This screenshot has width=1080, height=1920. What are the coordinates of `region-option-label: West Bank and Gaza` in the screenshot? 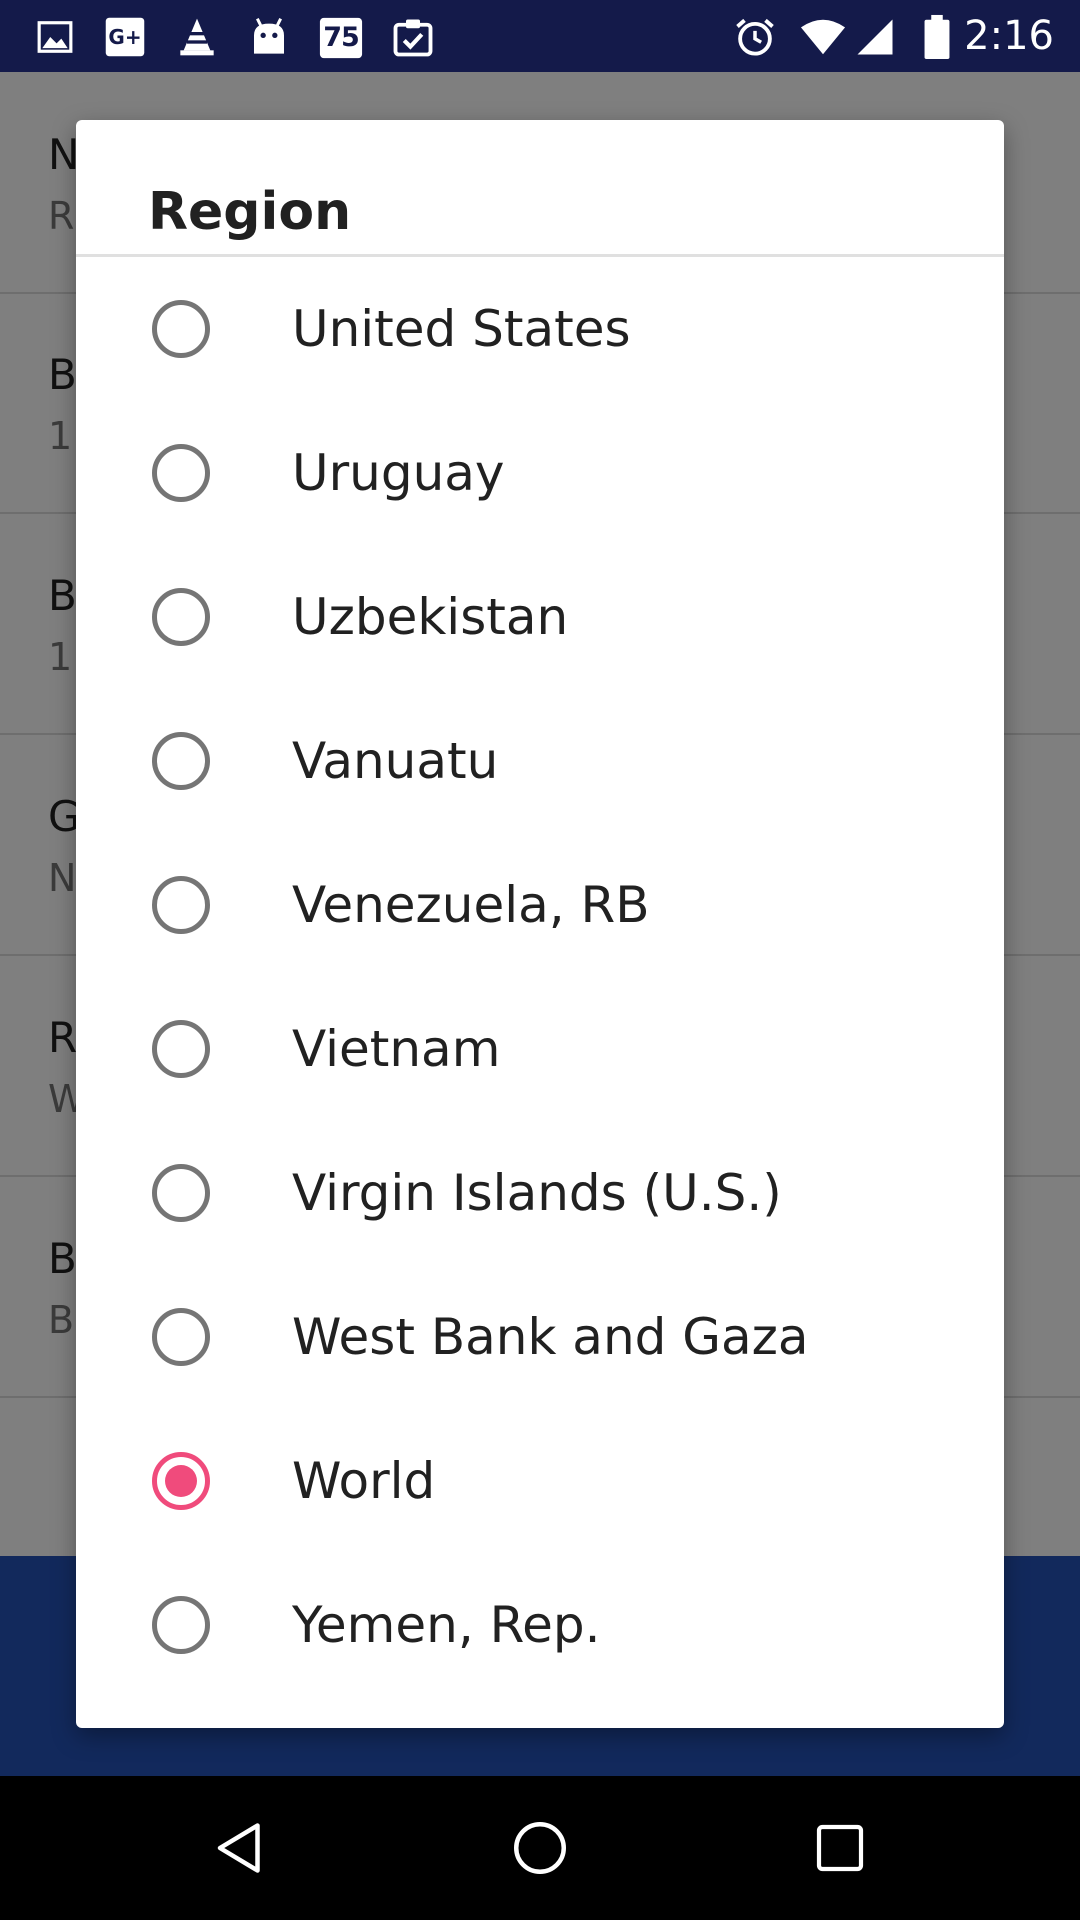 It's located at (550, 1337).